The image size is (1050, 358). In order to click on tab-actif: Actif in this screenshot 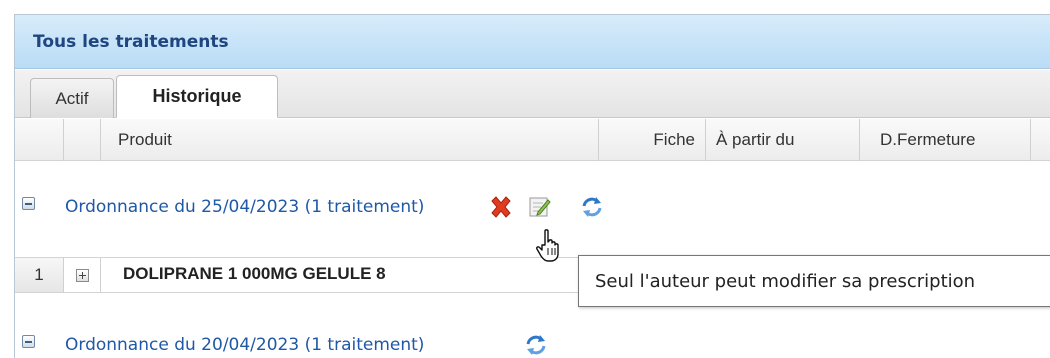, I will do `click(72, 98)`.